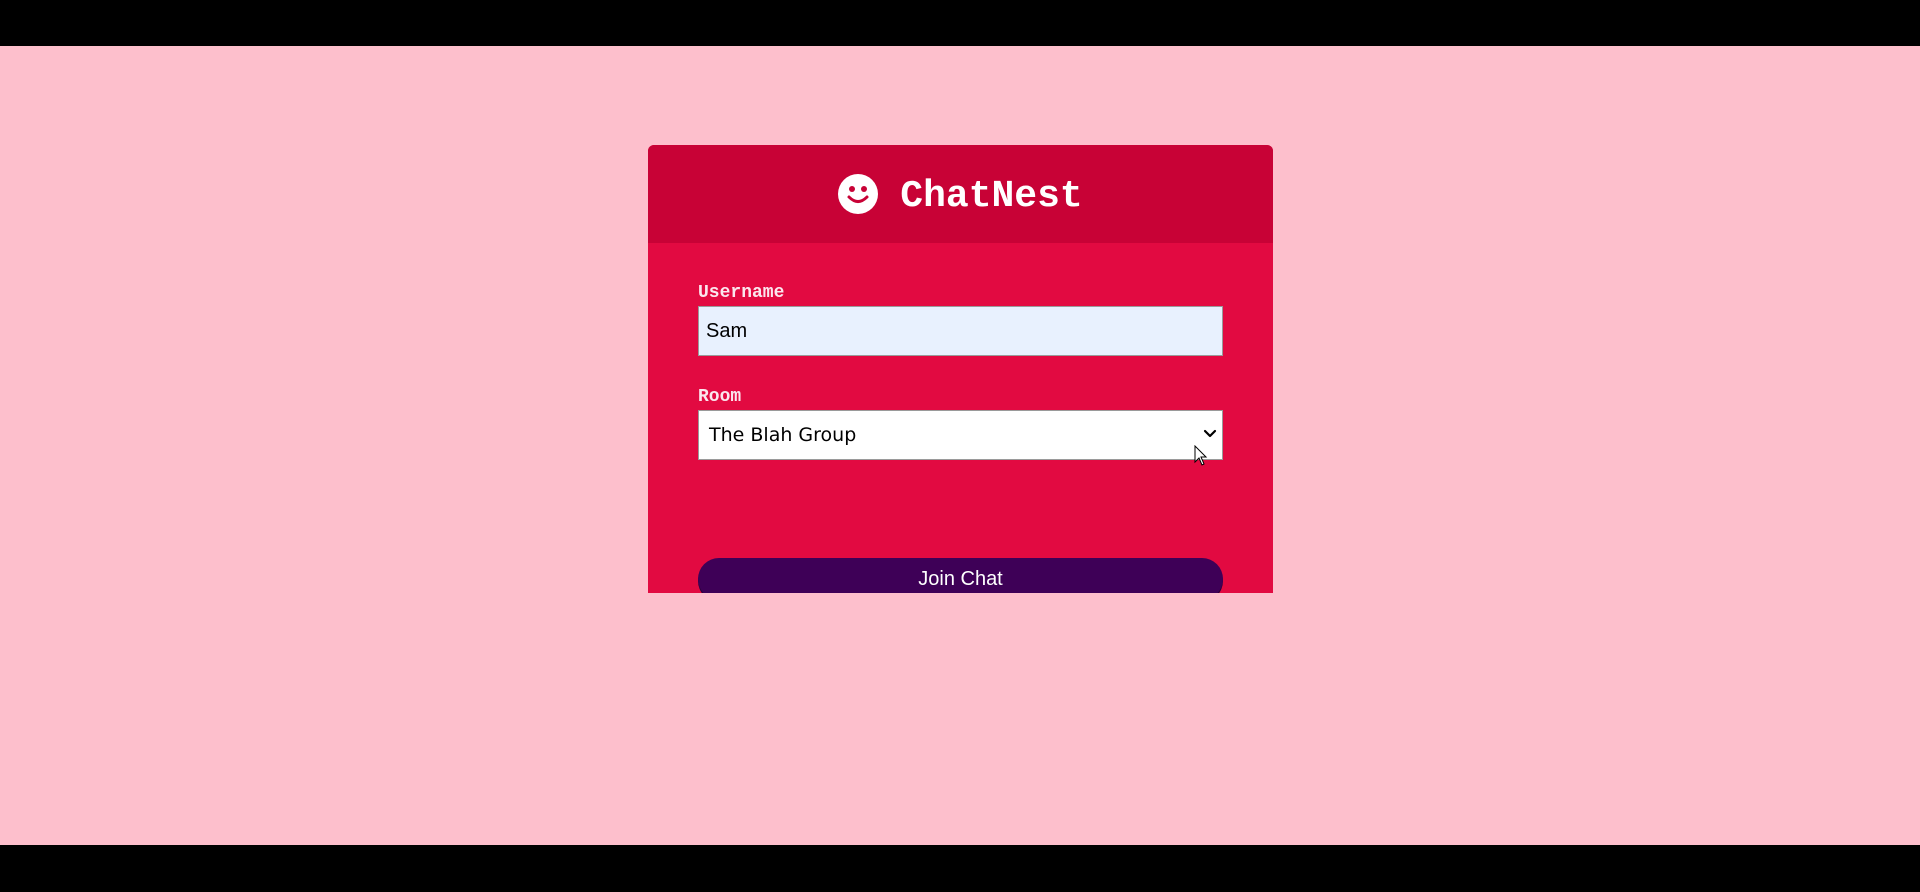 The image size is (1920, 892). I want to click on chevron-down-icon, so click(1210, 434).